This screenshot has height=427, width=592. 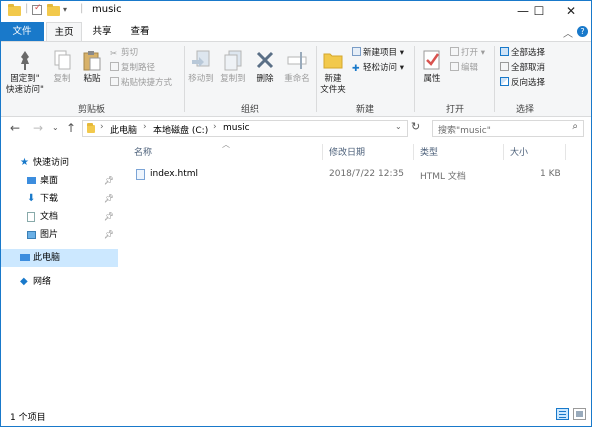 I want to click on new-group-label: 新建, so click(x=364, y=110).